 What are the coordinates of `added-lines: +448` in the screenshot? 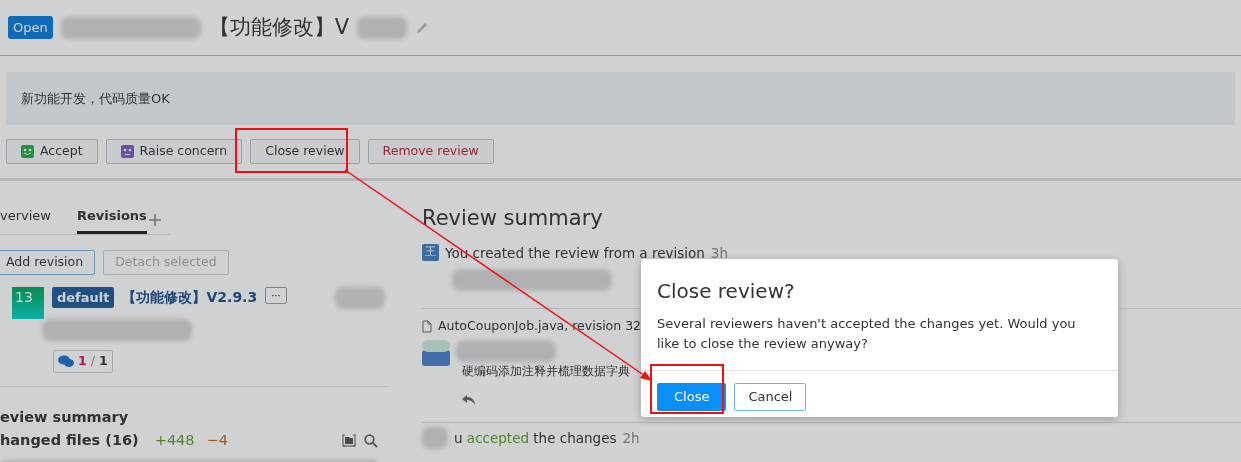 It's located at (174, 441).